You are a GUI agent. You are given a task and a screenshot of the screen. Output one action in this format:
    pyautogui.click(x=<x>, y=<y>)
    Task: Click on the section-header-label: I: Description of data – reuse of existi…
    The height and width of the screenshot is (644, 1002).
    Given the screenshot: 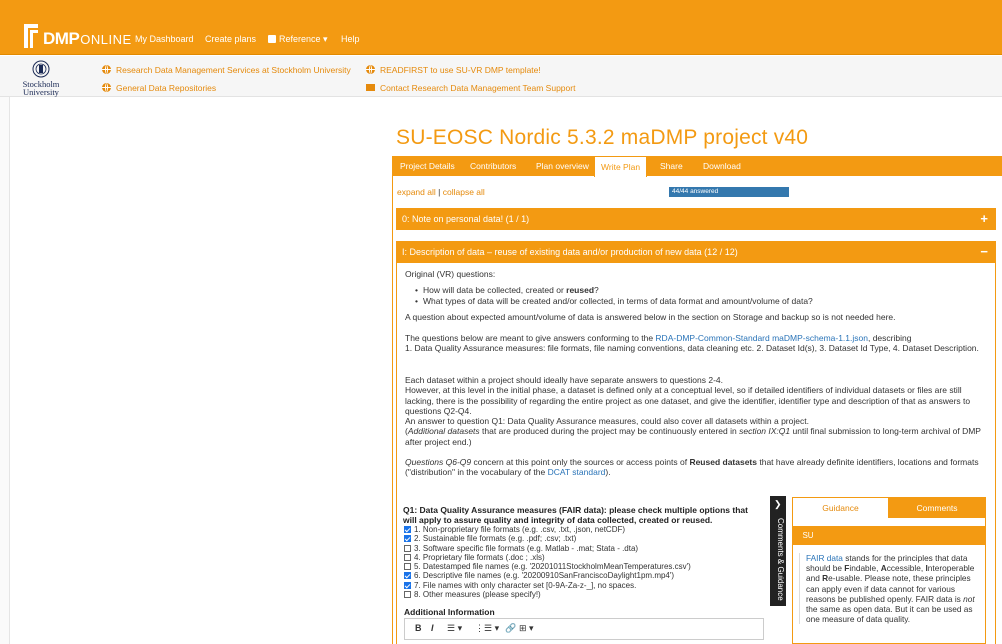 What is the action you would take?
    pyautogui.click(x=570, y=252)
    